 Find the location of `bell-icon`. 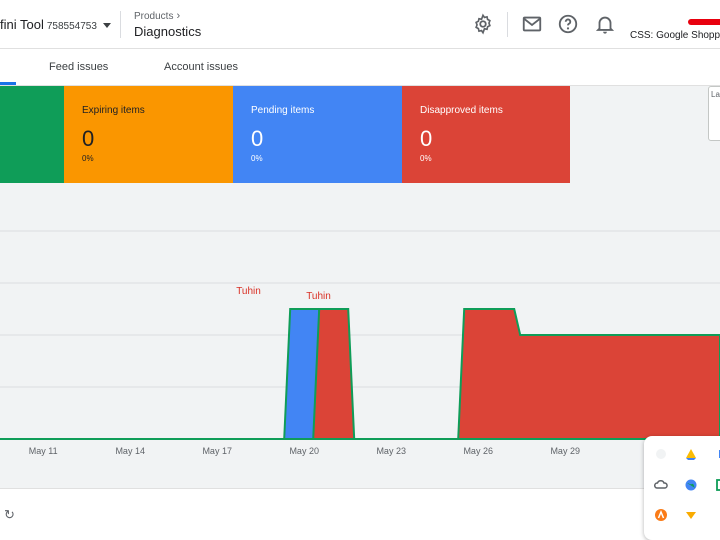

bell-icon is located at coordinates (605, 24).